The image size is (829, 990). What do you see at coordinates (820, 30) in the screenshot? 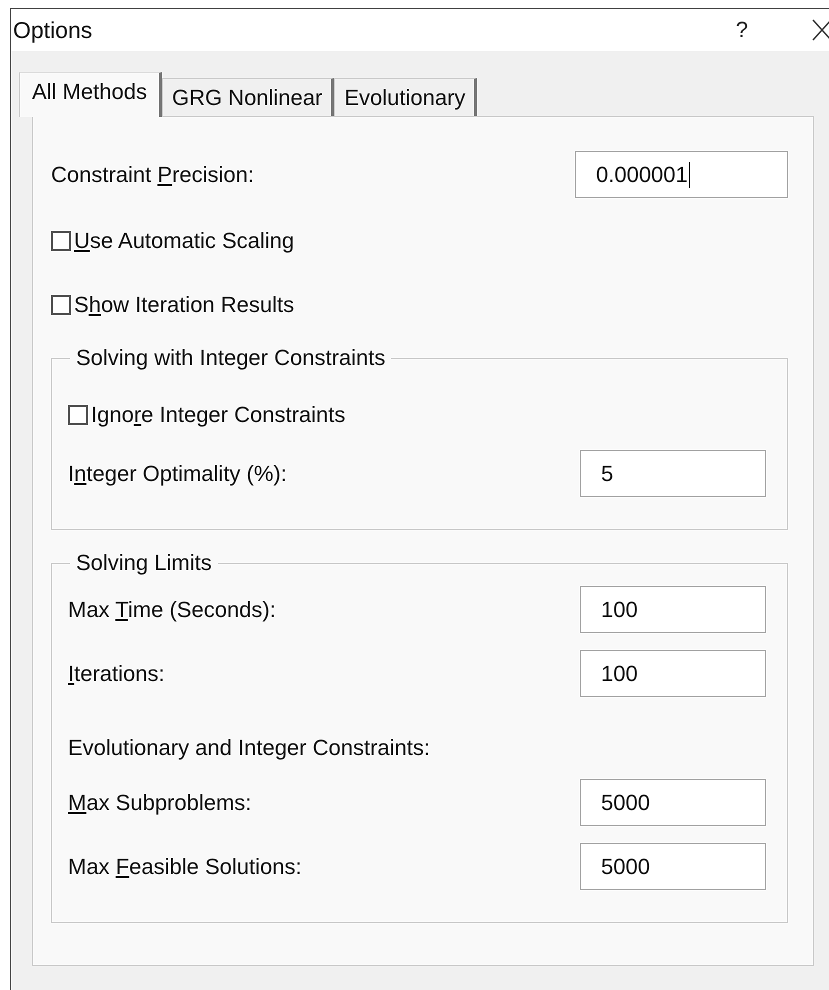
I see `close-icon` at bounding box center [820, 30].